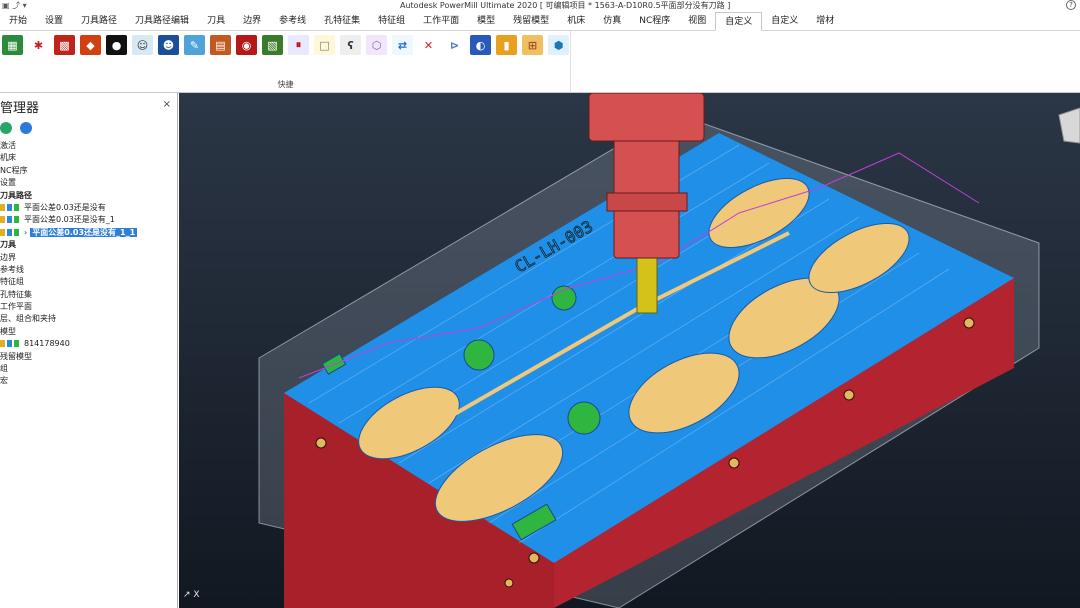 The width and height of the screenshot is (1080, 608). I want to click on tab-13: 仿真, so click(612, 21).